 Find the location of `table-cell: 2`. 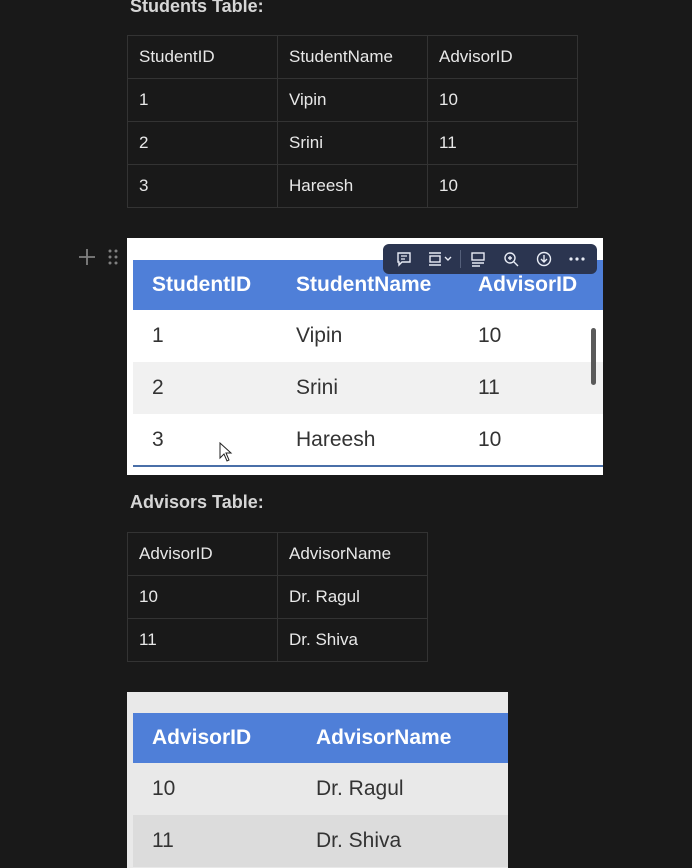

table-cell: 2 is located at coordinates (202, 143).